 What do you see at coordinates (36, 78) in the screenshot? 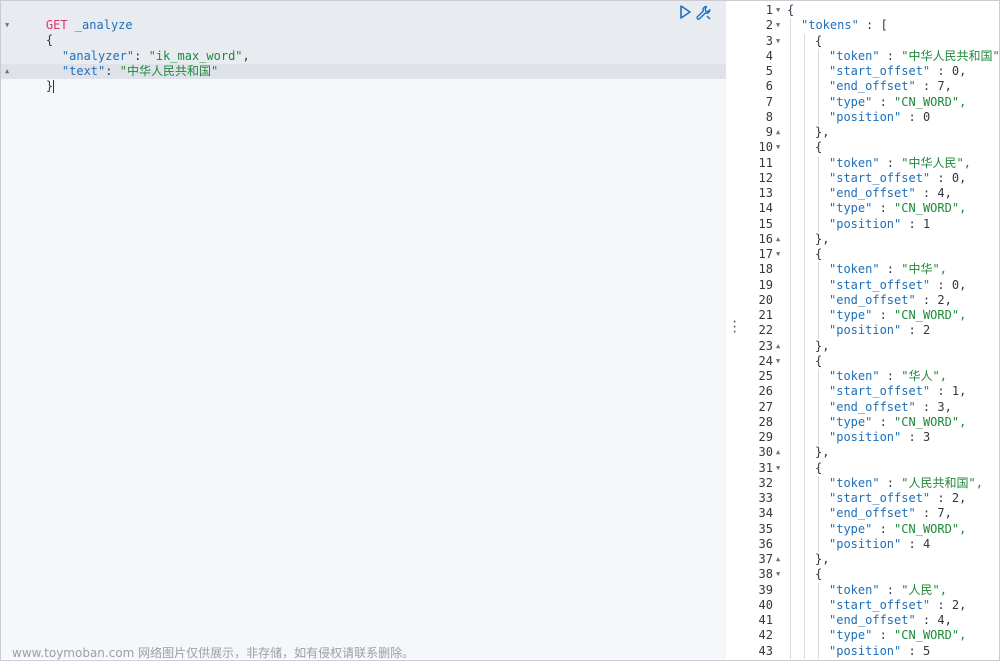
I see `request-line-5: }` at bounding box center [36, 78].